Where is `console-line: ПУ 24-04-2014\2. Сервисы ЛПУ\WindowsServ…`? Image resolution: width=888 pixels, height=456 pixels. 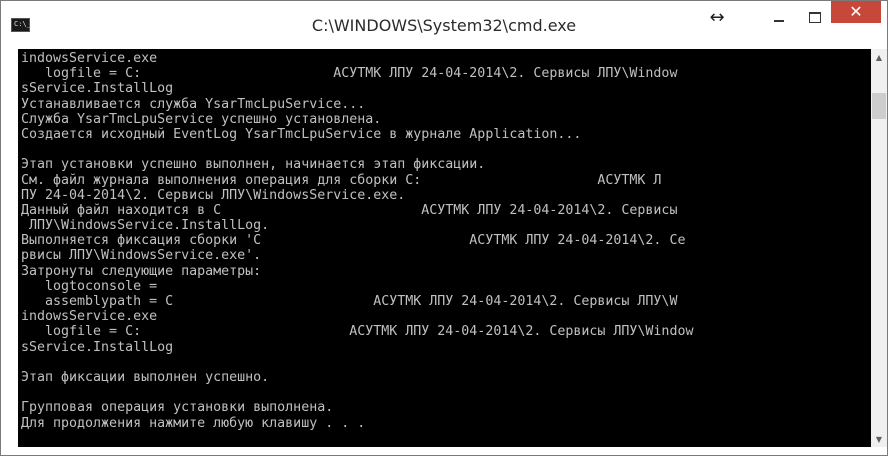
console-line: ПУ 24-04-2014\2. Сервисы ЛПУ\WindowsServ… is located at coordinates (213, 195).